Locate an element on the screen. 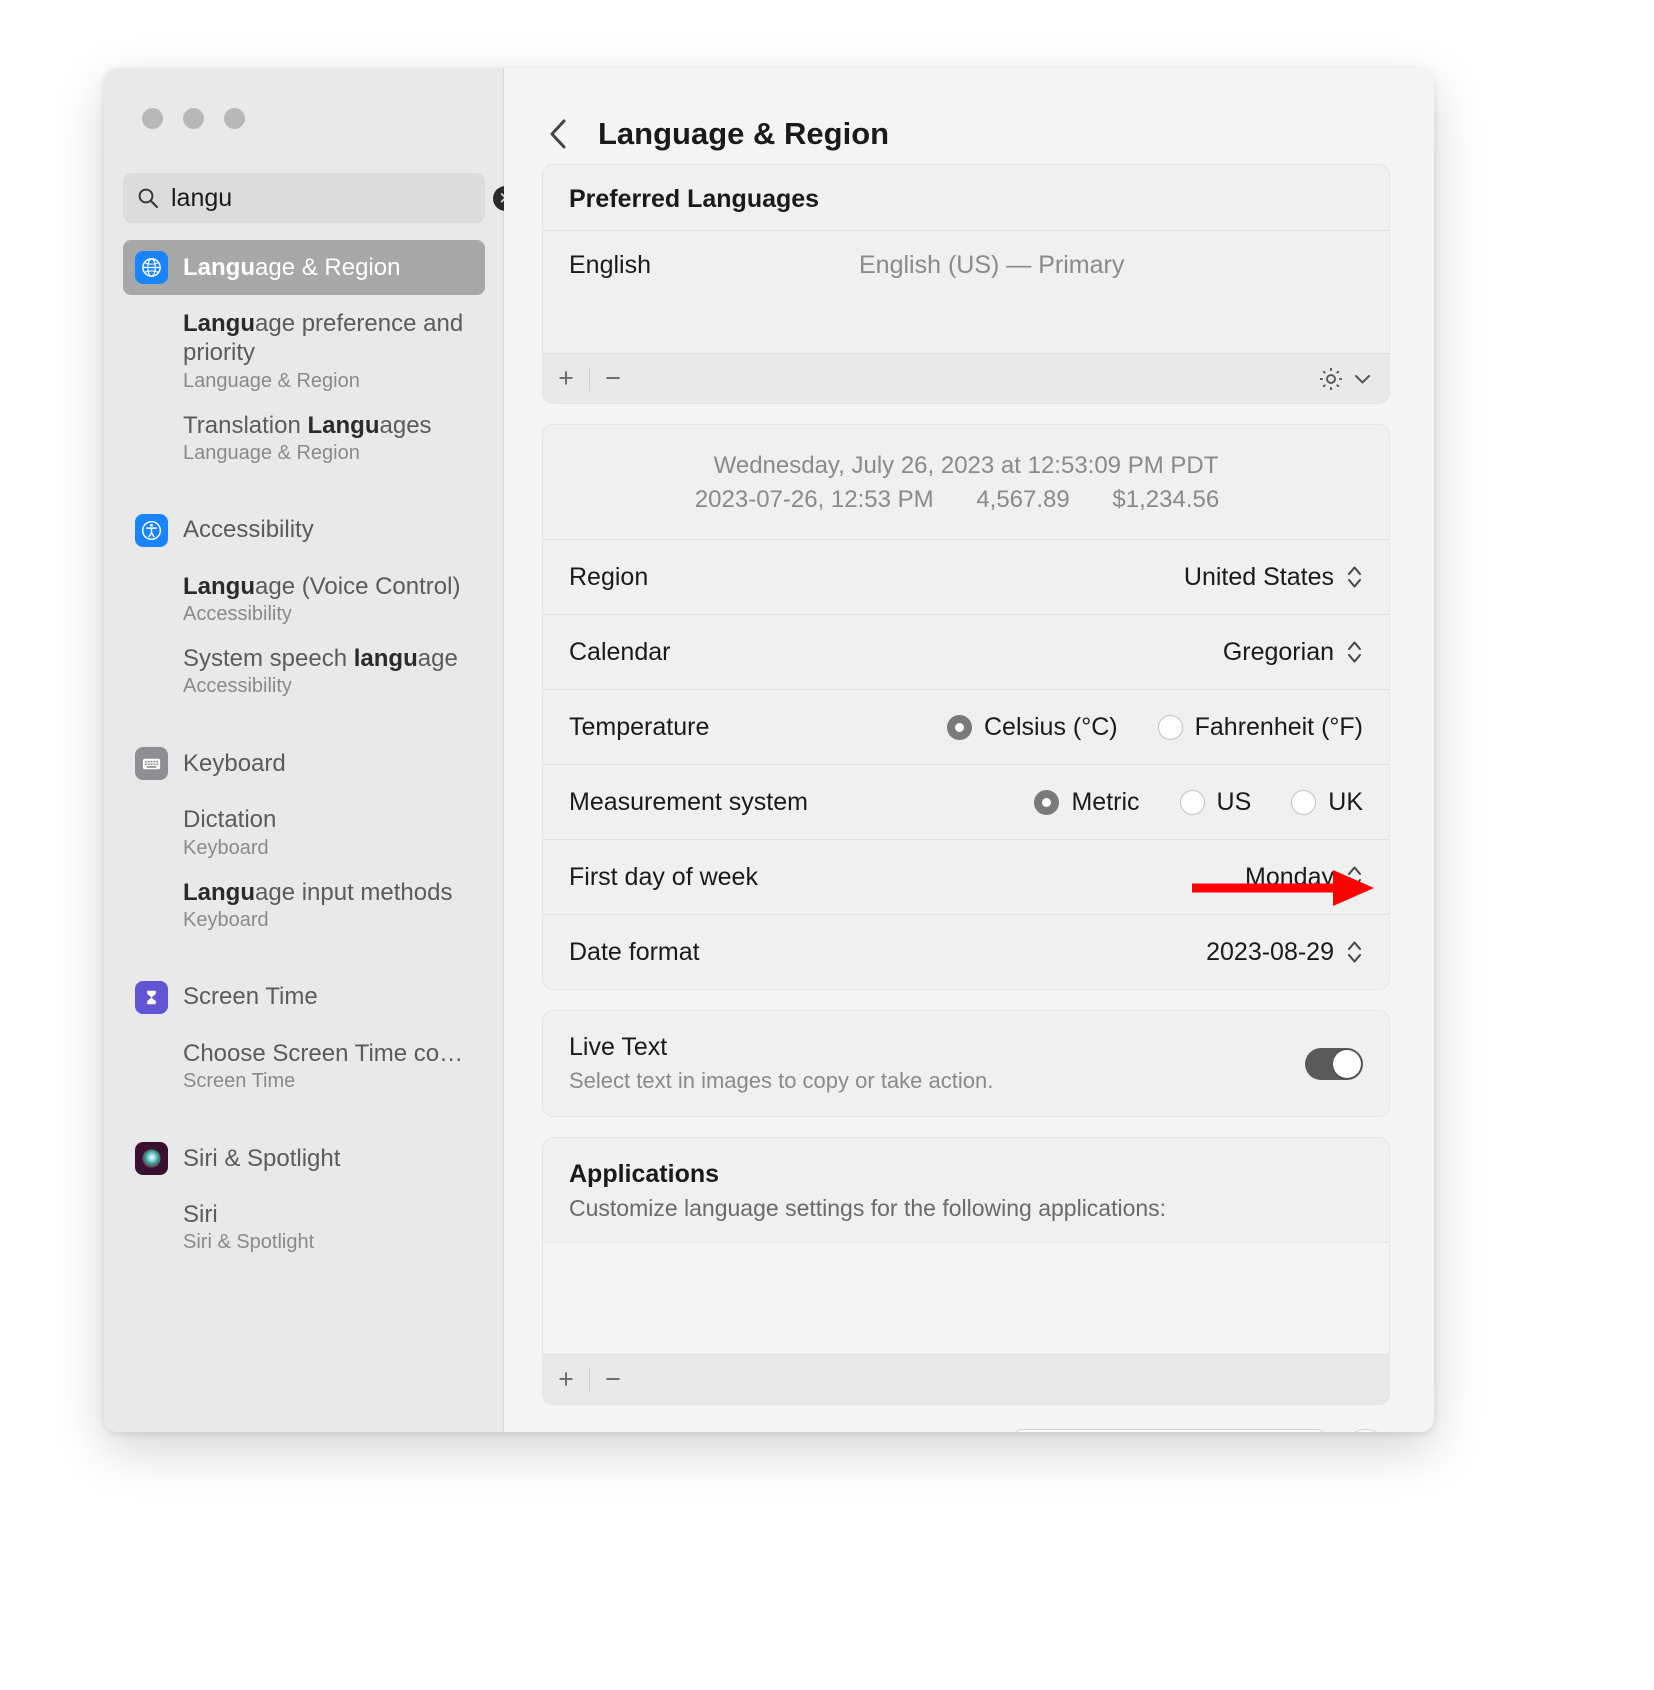 This screenshot has height=1690, width=1654. date-format-row: Date format 2023-08-29 is located at coordinates (966, 952).